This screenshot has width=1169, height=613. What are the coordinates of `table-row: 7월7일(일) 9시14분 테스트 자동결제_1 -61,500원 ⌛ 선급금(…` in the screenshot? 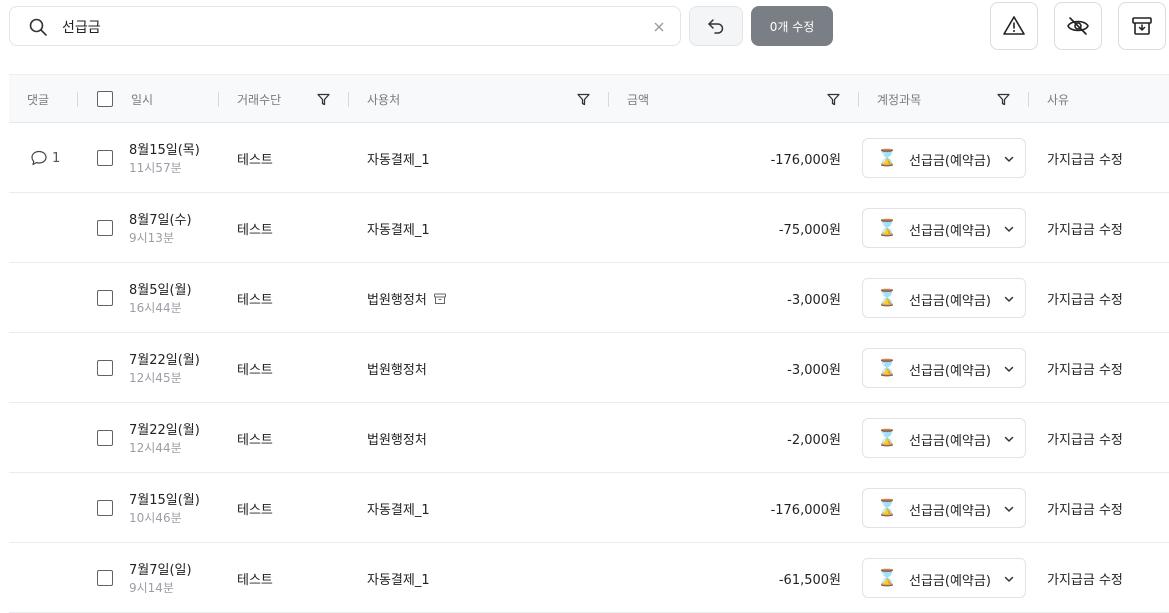 It's located at (589, 578).